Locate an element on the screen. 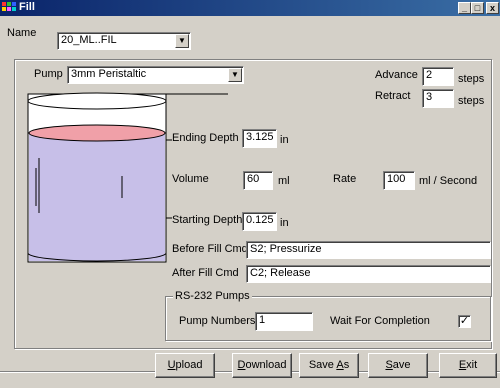 The width and height of the screenshot is (500, 388). save-button: Save is located at coordinates (398, 365).